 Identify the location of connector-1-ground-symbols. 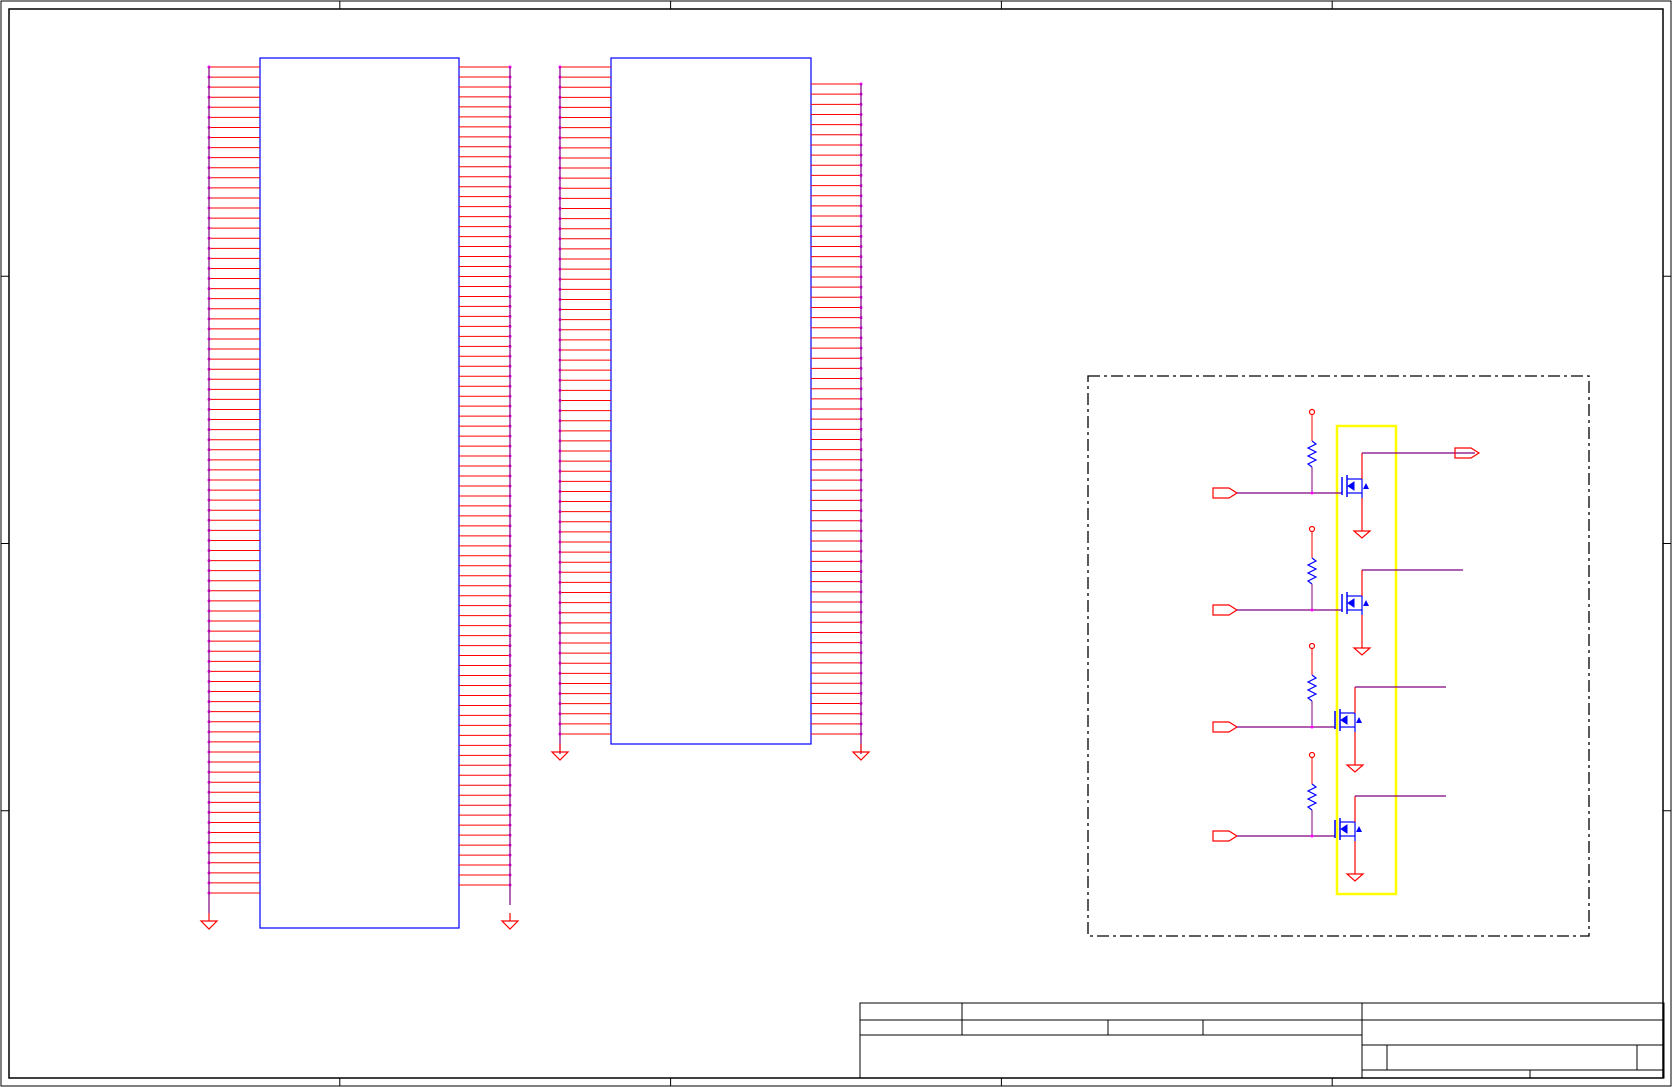
(359, 921).